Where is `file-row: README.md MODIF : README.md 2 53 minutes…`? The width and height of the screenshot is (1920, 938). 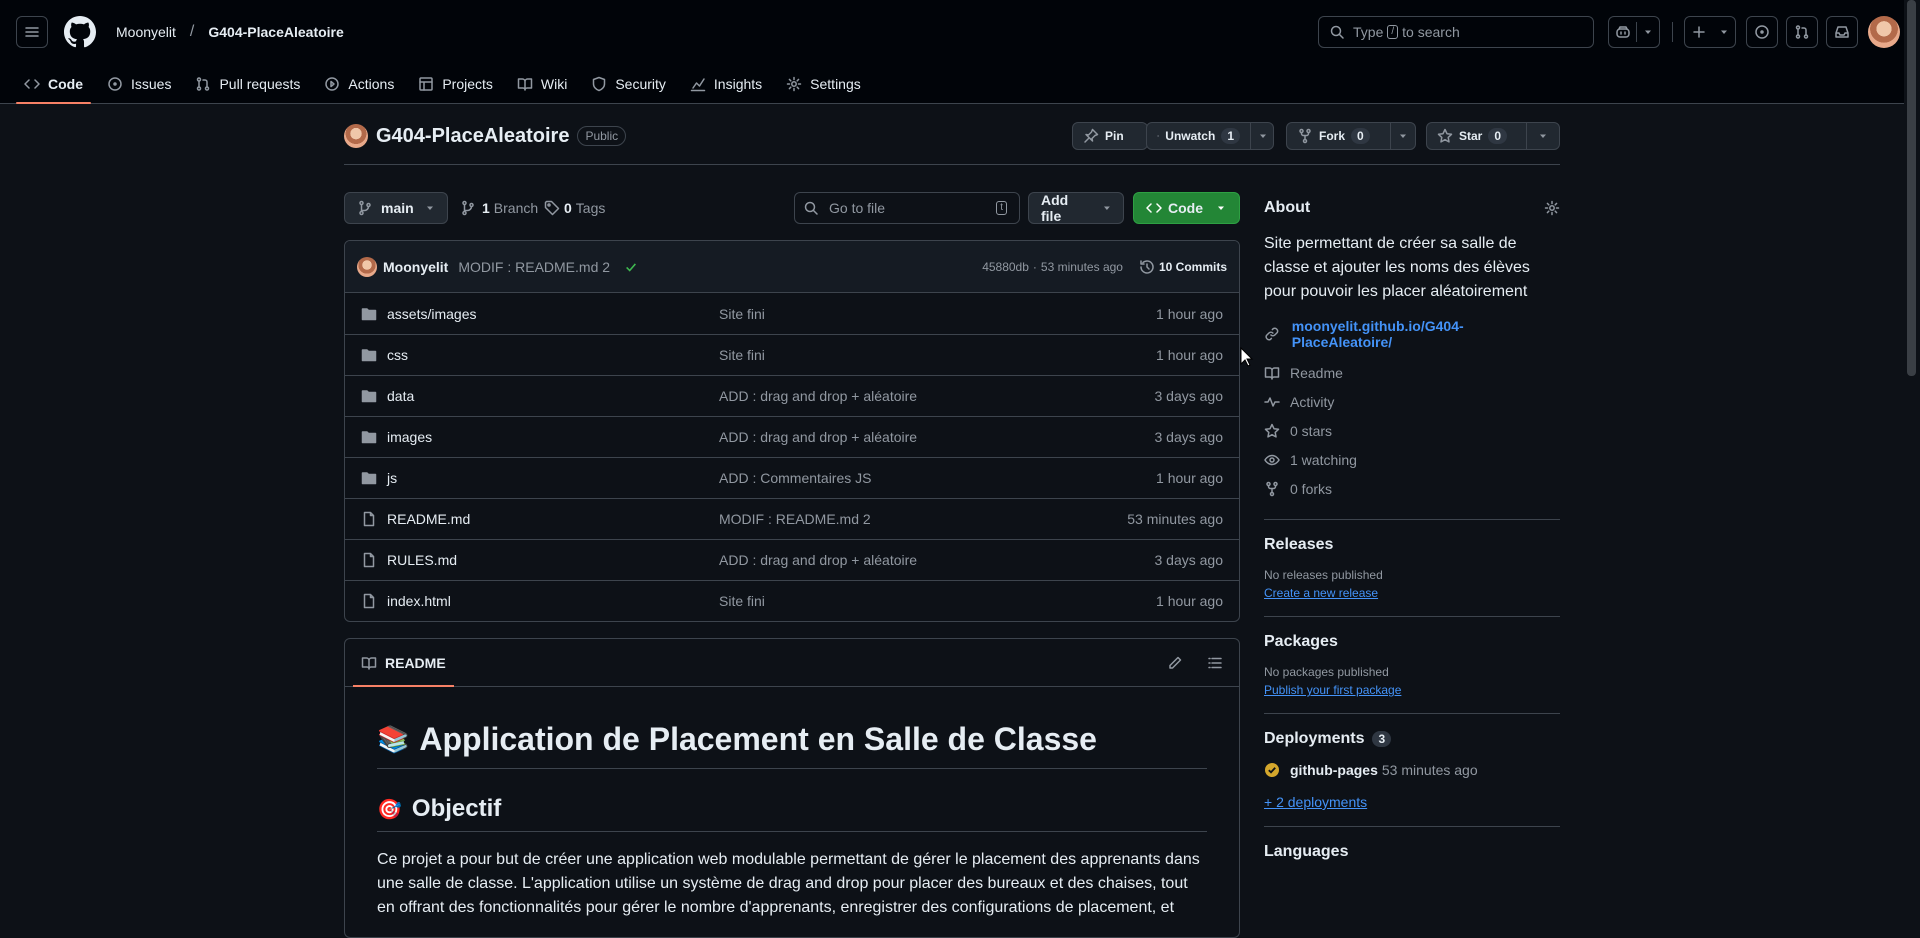 file-row: README.md MODIF : README.md 2 53 minutes… is located at coordinates (792, 518).